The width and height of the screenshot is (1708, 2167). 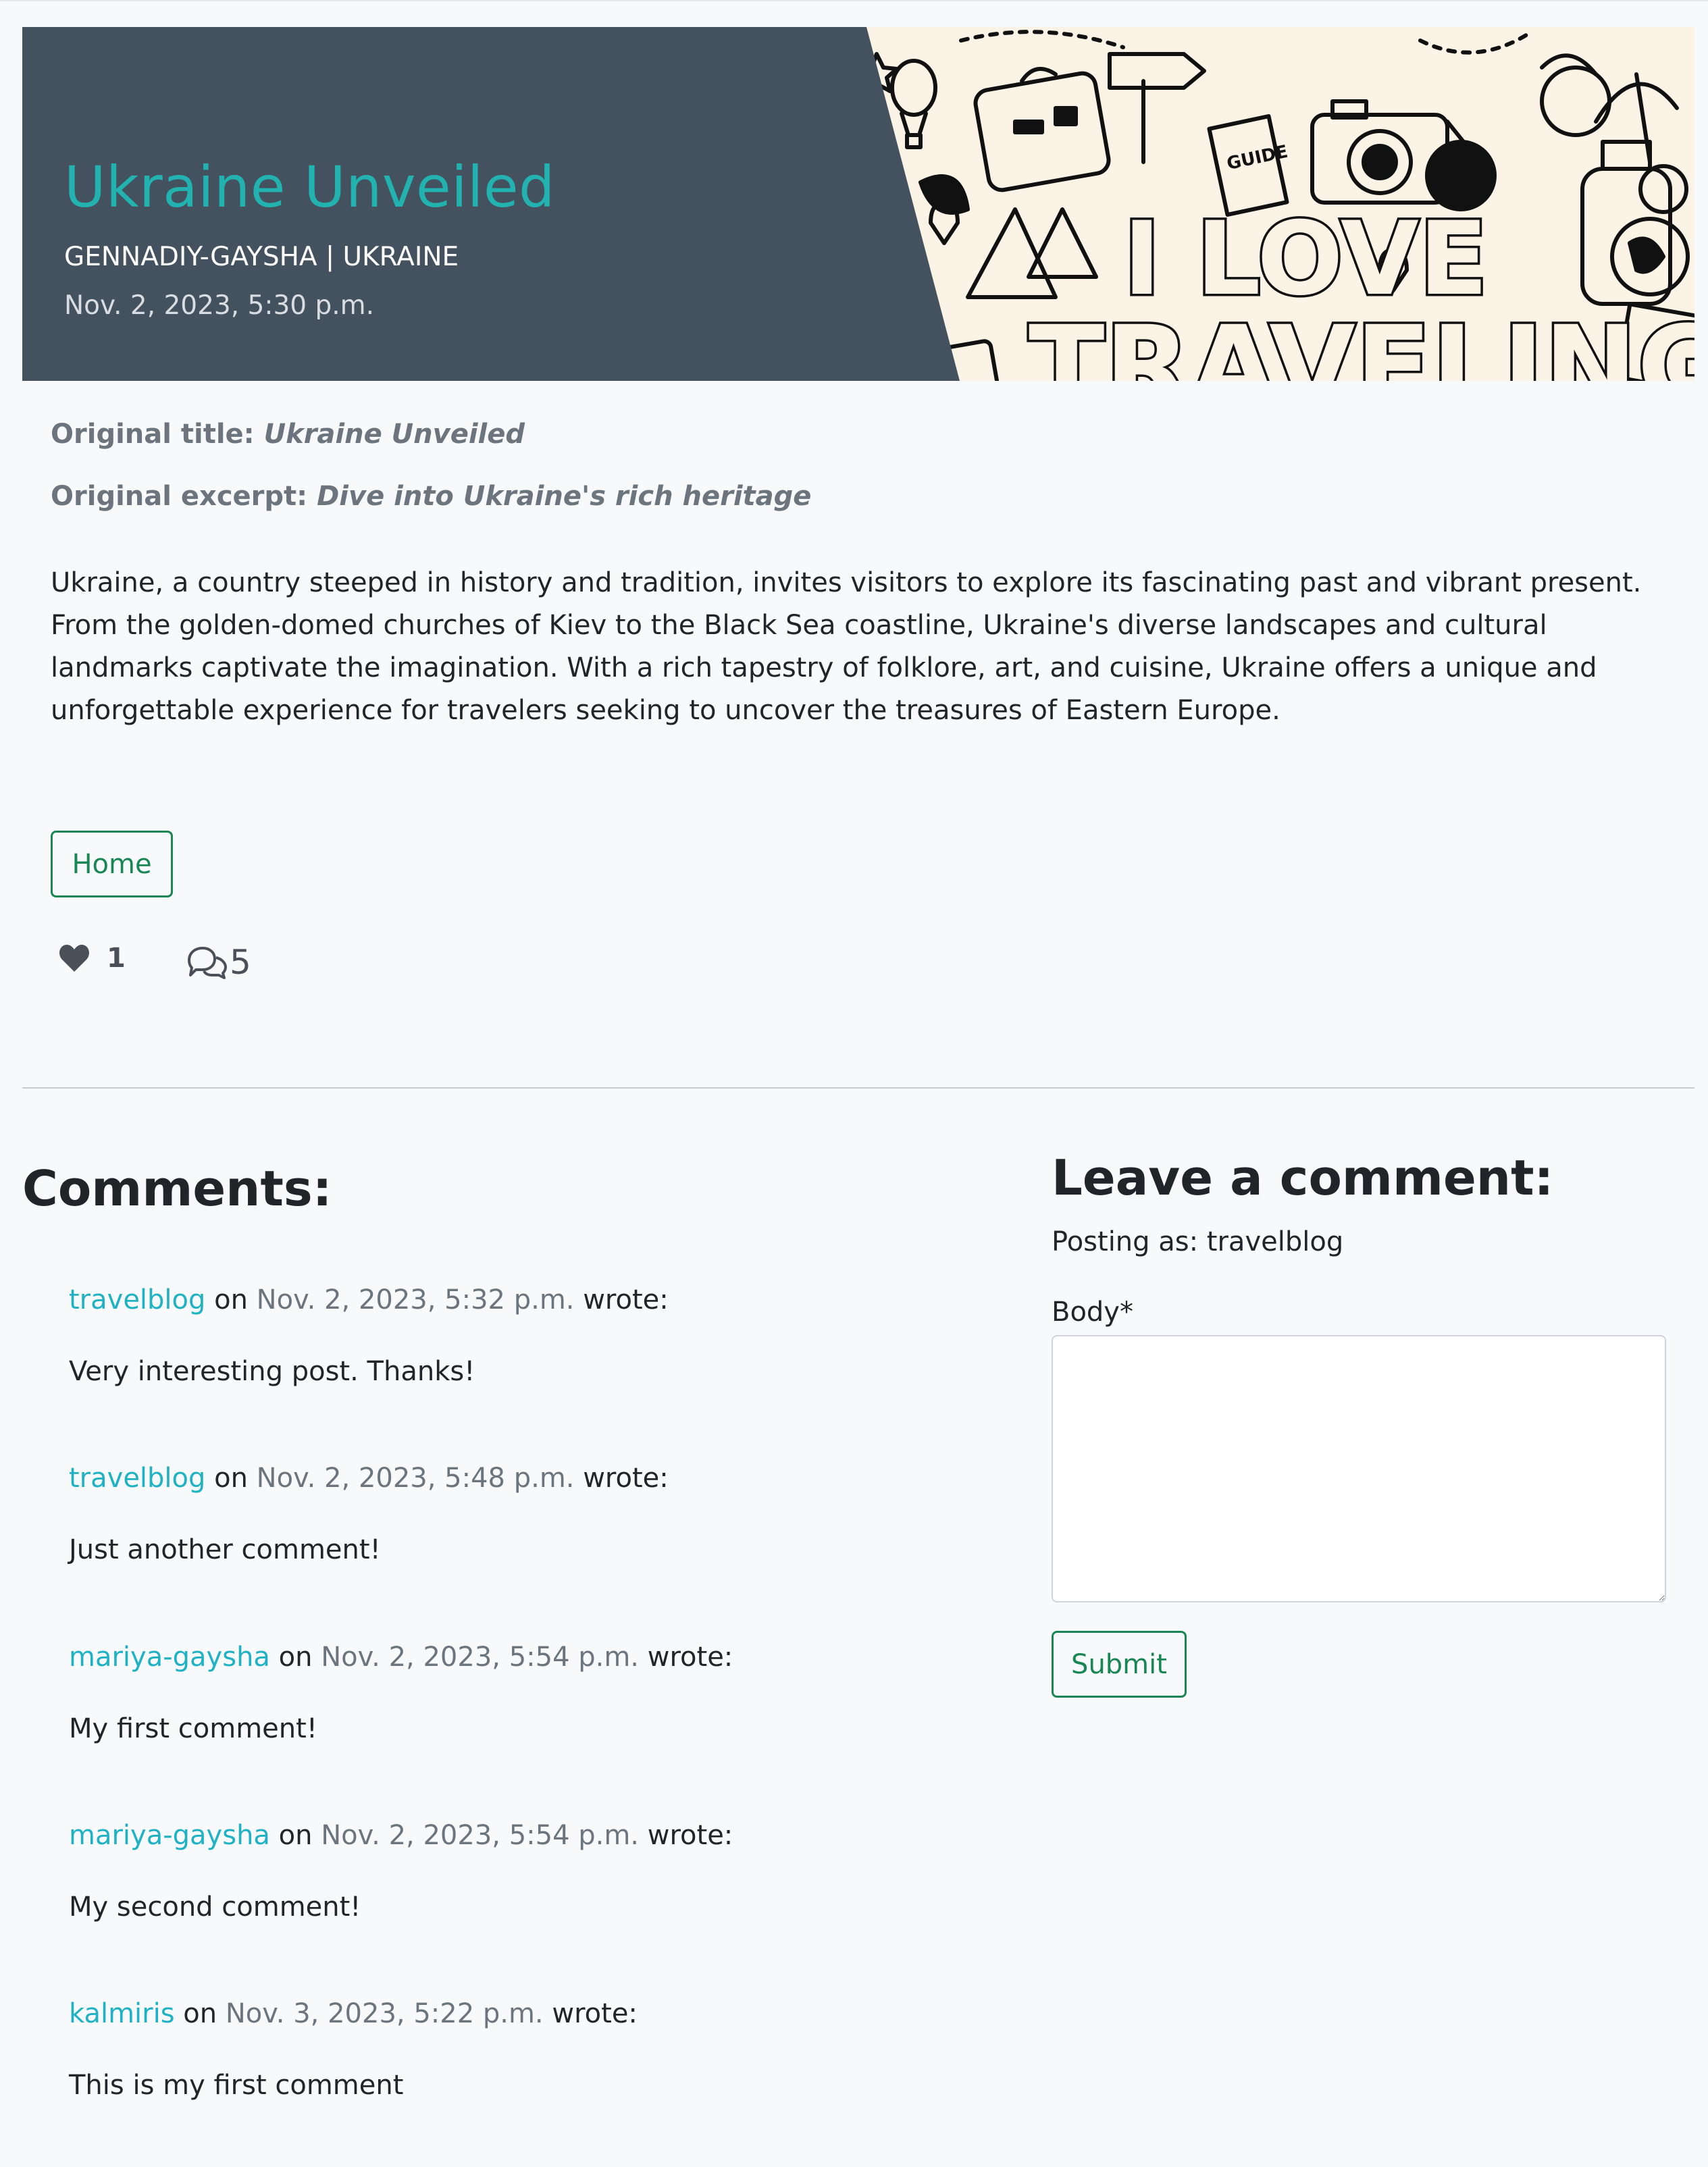 I want to click on like-count: 1, so click(x=116, y=959).